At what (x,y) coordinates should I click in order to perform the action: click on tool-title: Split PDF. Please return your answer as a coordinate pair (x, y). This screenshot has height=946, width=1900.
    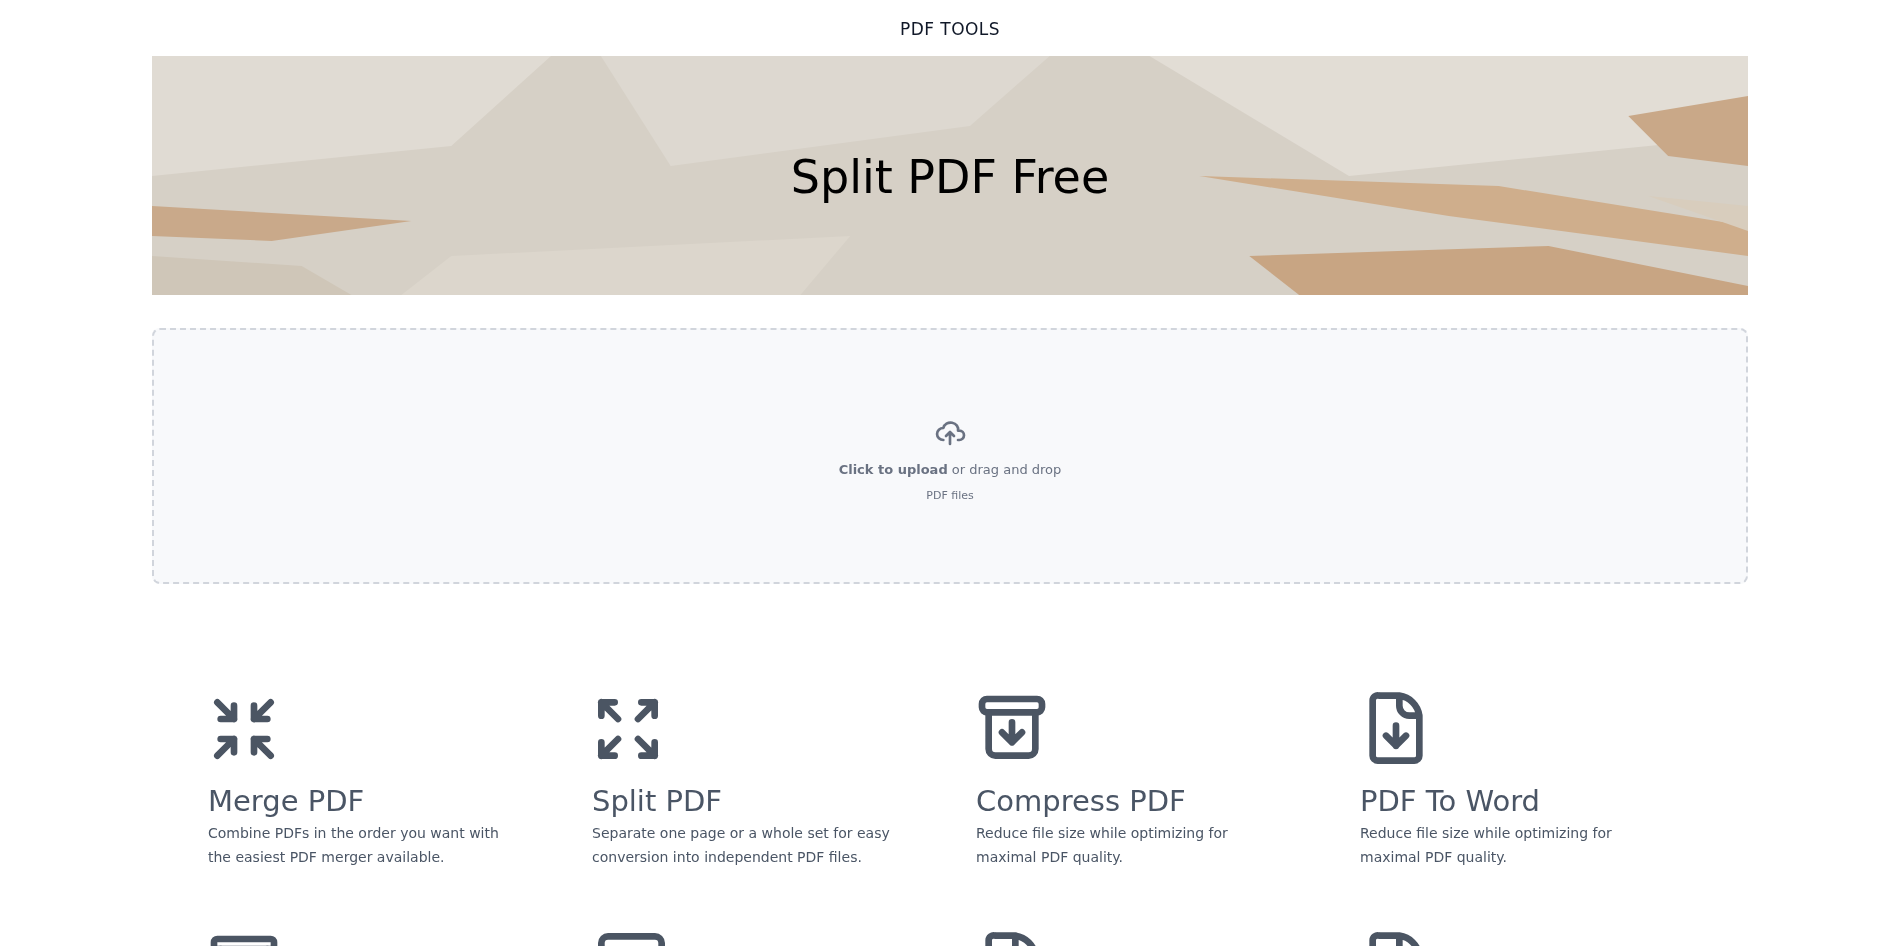
    Looking at the image, I should click on (657, 801).